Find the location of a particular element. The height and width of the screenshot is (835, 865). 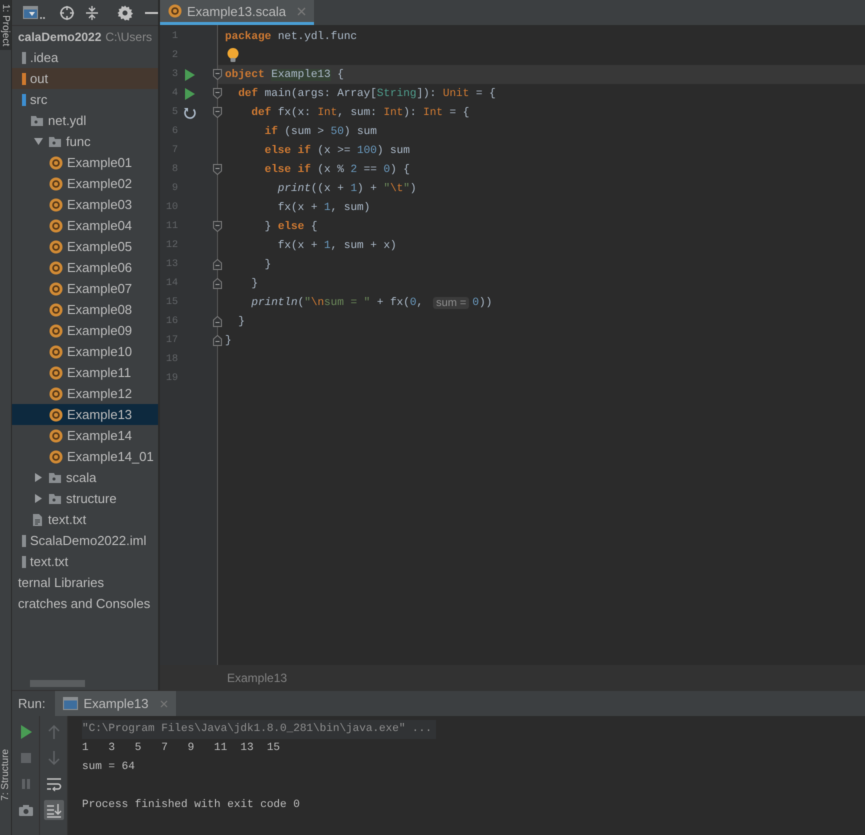

code-text: } else { is located at coordinates (291, 226).